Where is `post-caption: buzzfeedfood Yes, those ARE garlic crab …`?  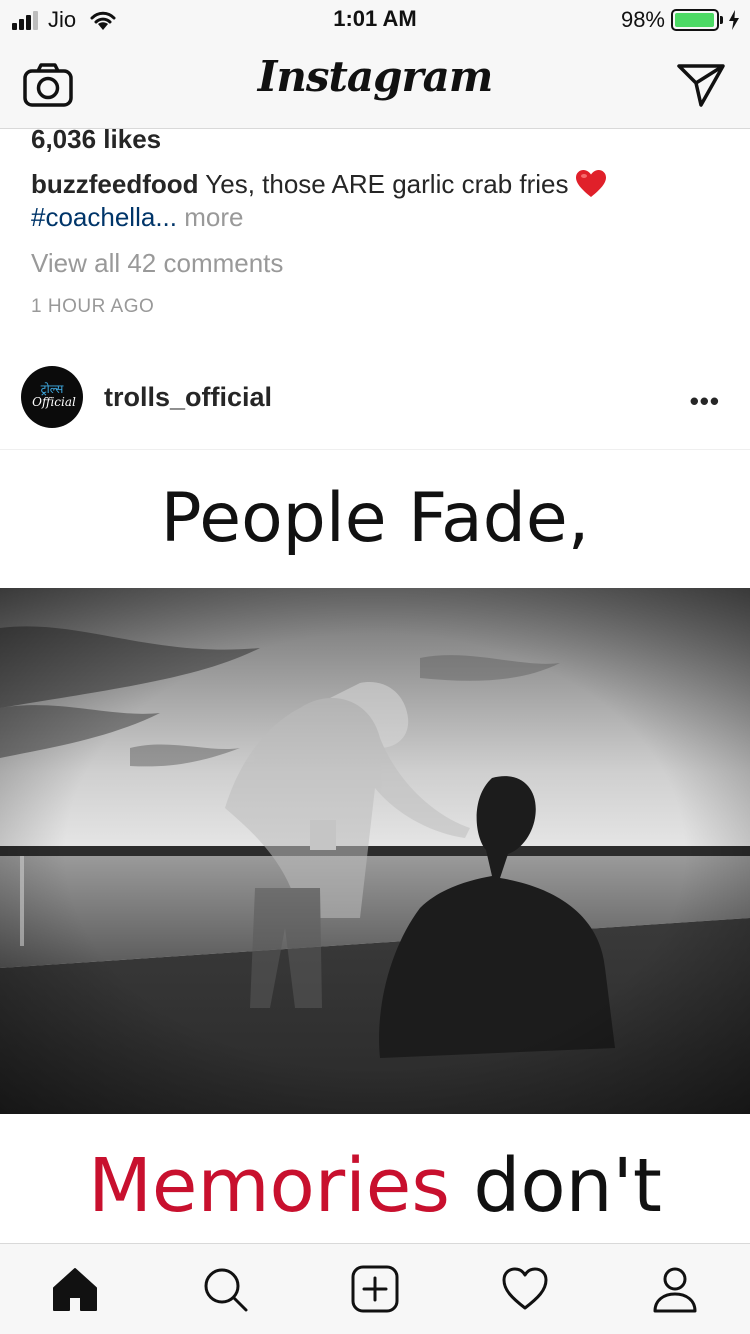
post-caption: buzzfeedfood Yes, those ARE garlic crab … is located at coordinates (376, 201).